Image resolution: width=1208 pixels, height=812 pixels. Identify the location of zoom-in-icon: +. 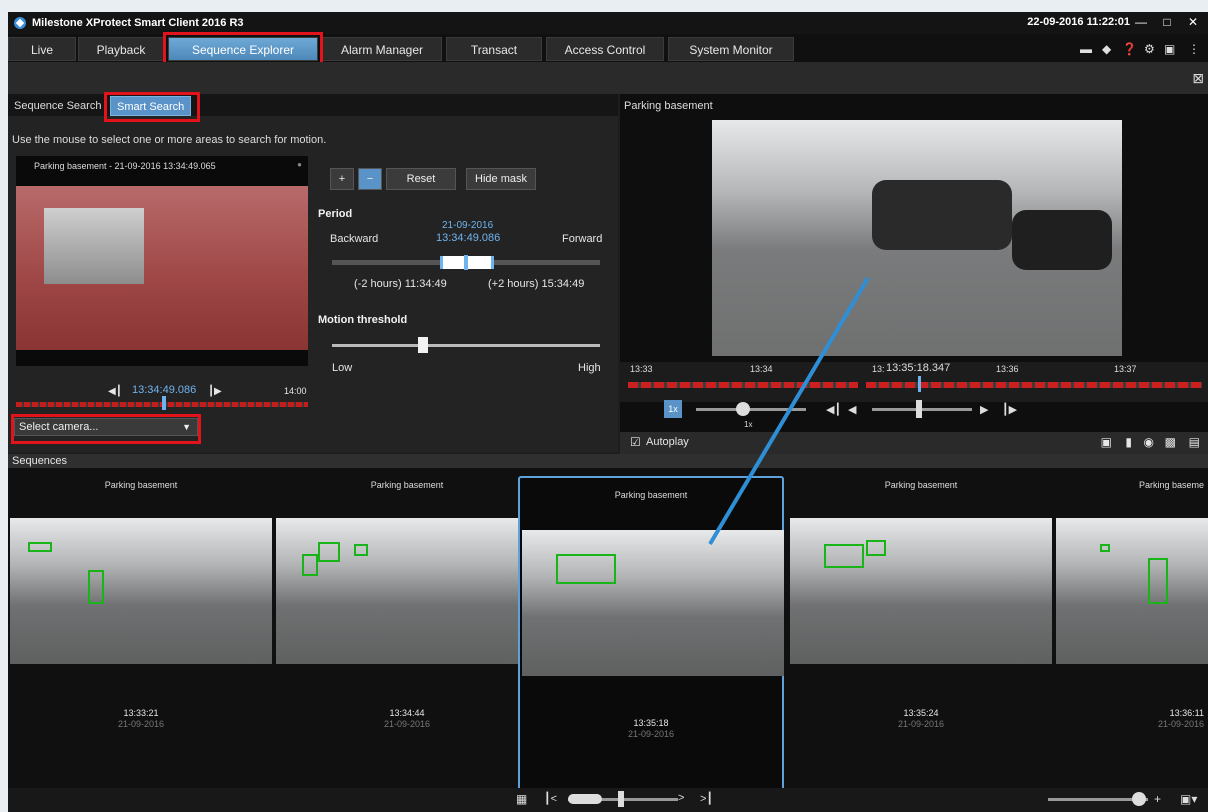
(1157, 799).